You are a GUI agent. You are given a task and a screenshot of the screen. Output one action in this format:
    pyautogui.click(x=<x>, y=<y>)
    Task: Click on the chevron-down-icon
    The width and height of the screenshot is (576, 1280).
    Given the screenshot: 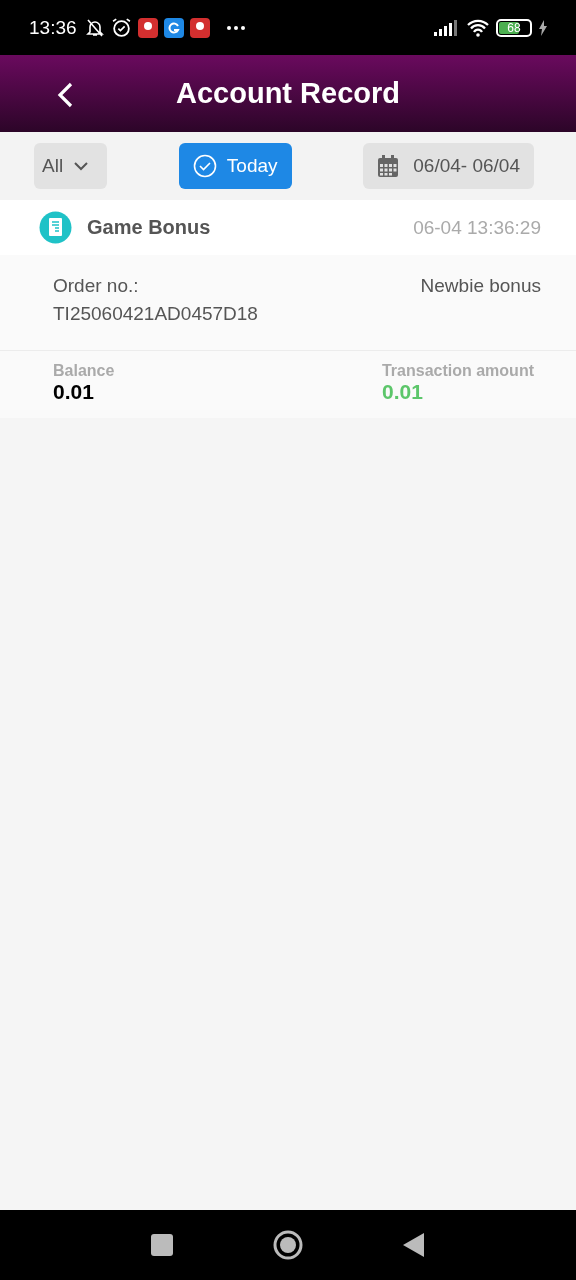 What is the action you would take?
    pyautogui.click(x=81, y=166)
    